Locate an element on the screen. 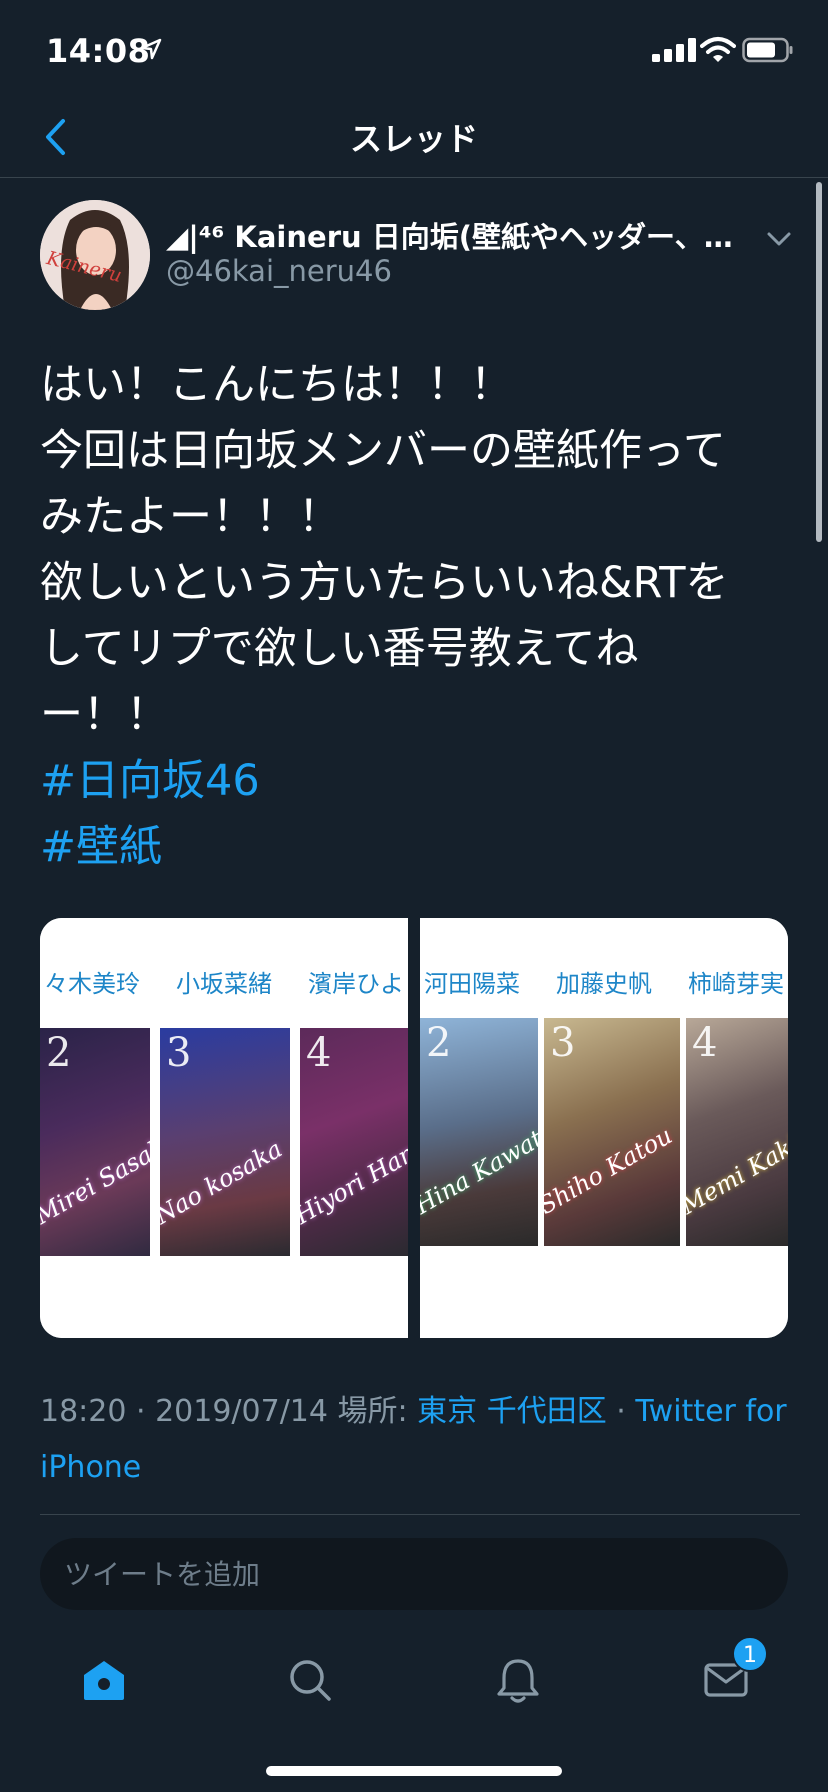  tweet-line: ー！！ is located at coordinates (104, 715).